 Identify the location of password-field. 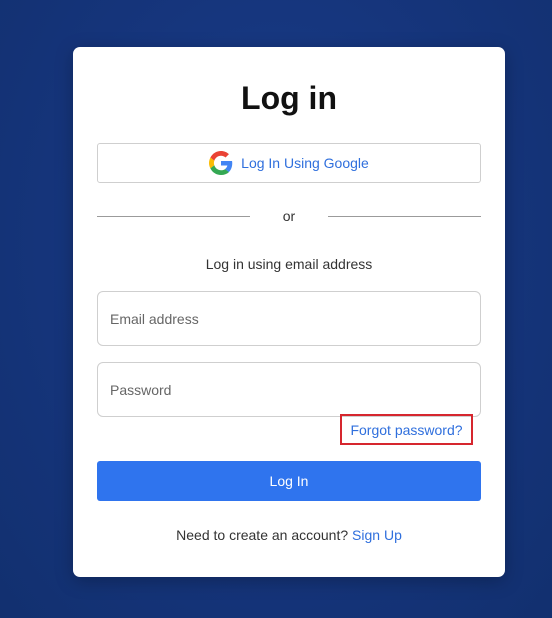
(284, 389).